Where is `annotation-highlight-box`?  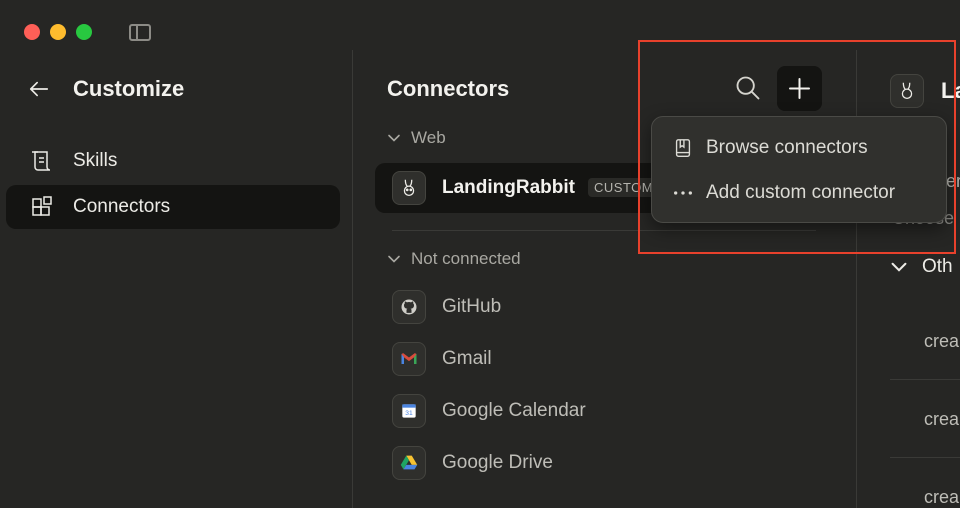 annotation-highlight-box is located at coordinates (797, 147).